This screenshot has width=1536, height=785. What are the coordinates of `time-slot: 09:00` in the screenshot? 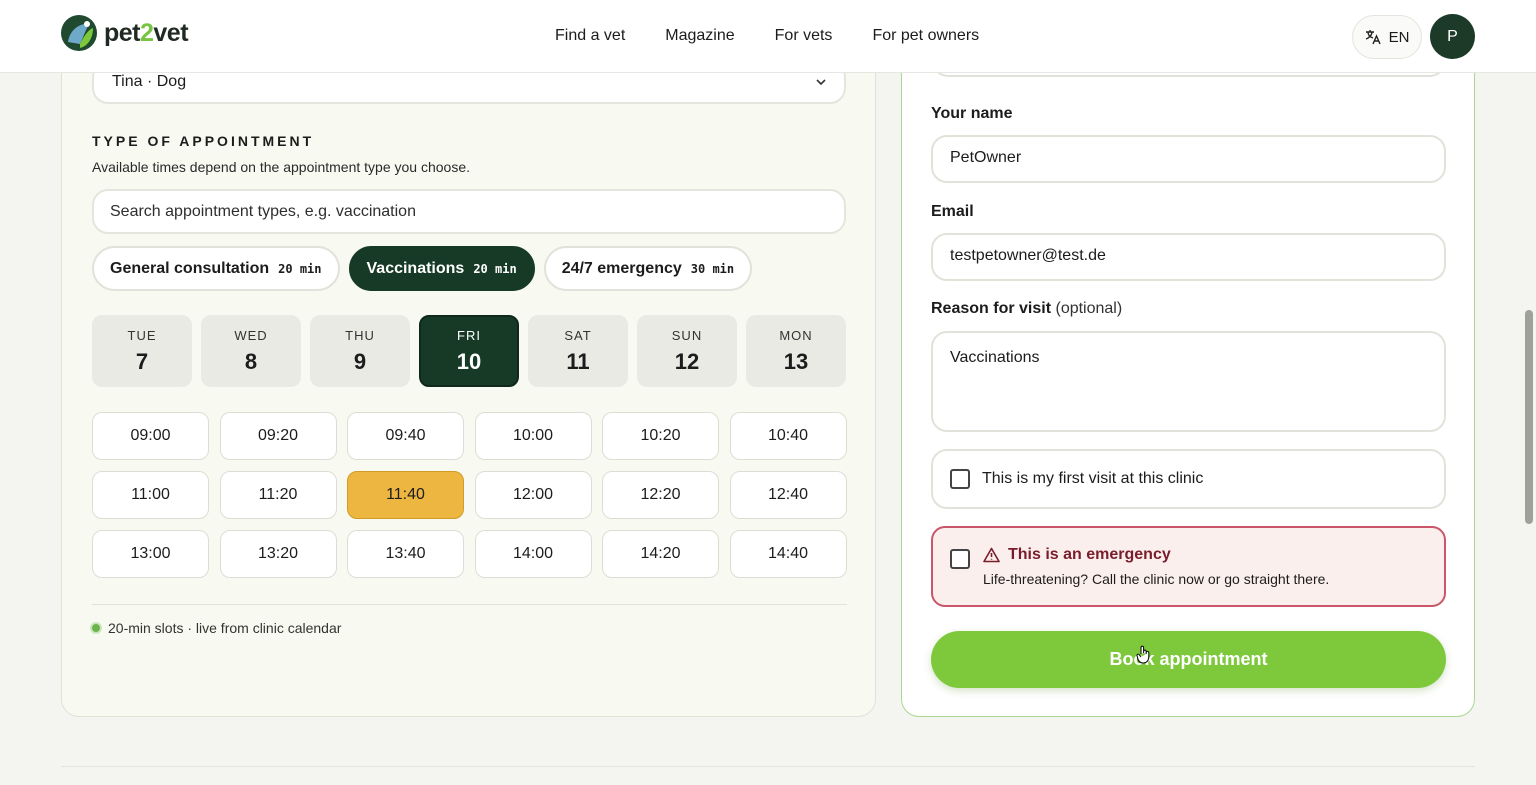 It's located at (150, 436).